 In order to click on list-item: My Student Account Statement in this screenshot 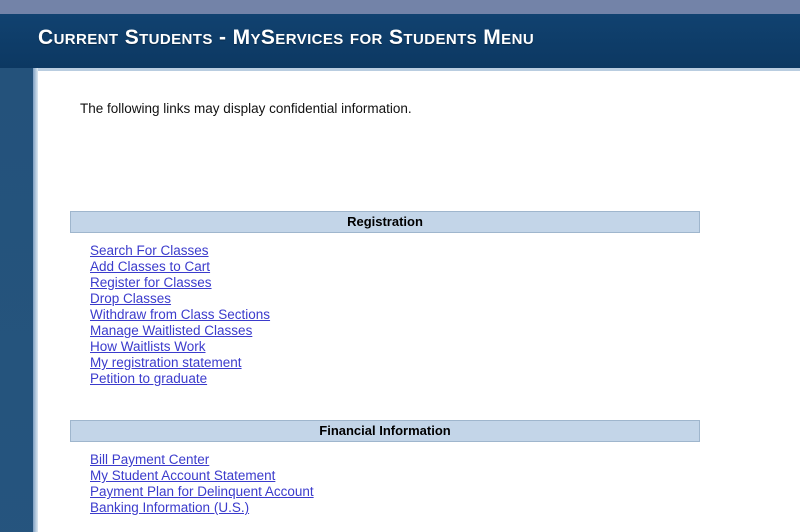, I will do `click(395, 476)`.